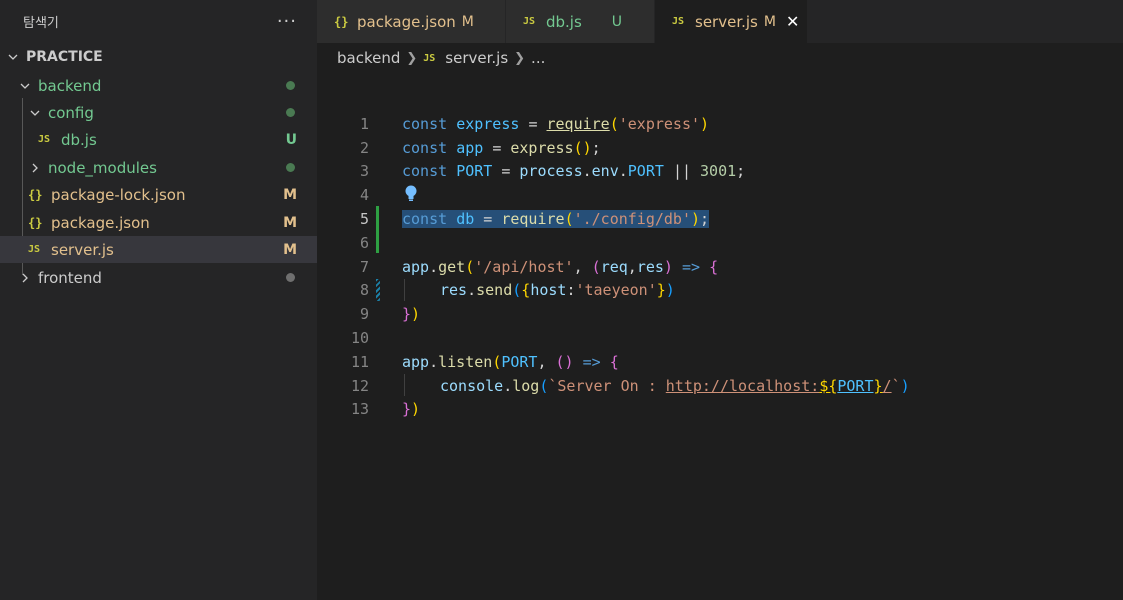  Describe the element at coordinates (720, 243) in the screenshot. I see `code-line: 6` at that location.